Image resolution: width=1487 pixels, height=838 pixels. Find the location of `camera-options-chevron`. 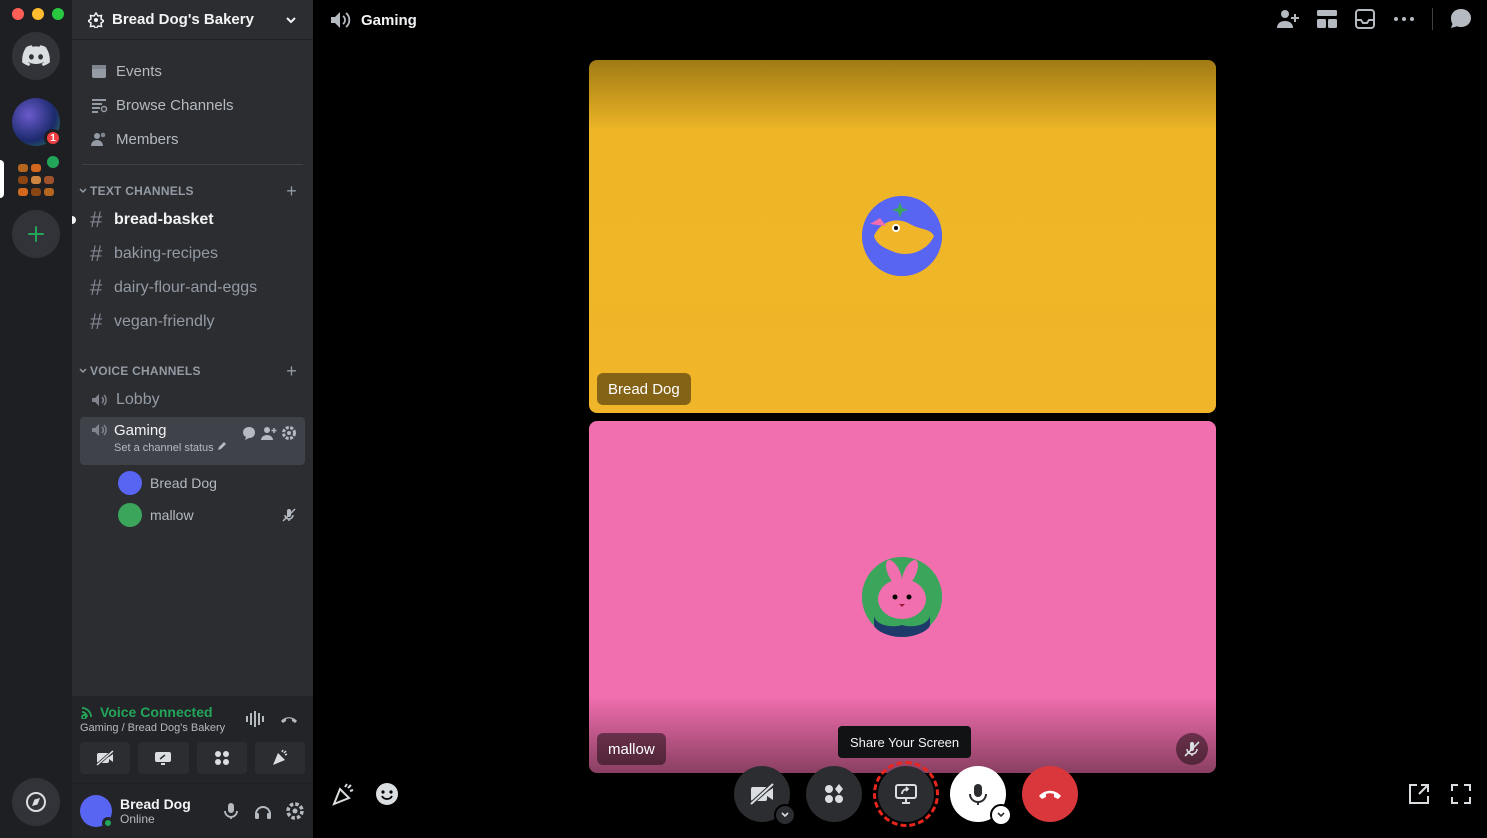

camera-options-chevron is located at coordinates (785, 815).